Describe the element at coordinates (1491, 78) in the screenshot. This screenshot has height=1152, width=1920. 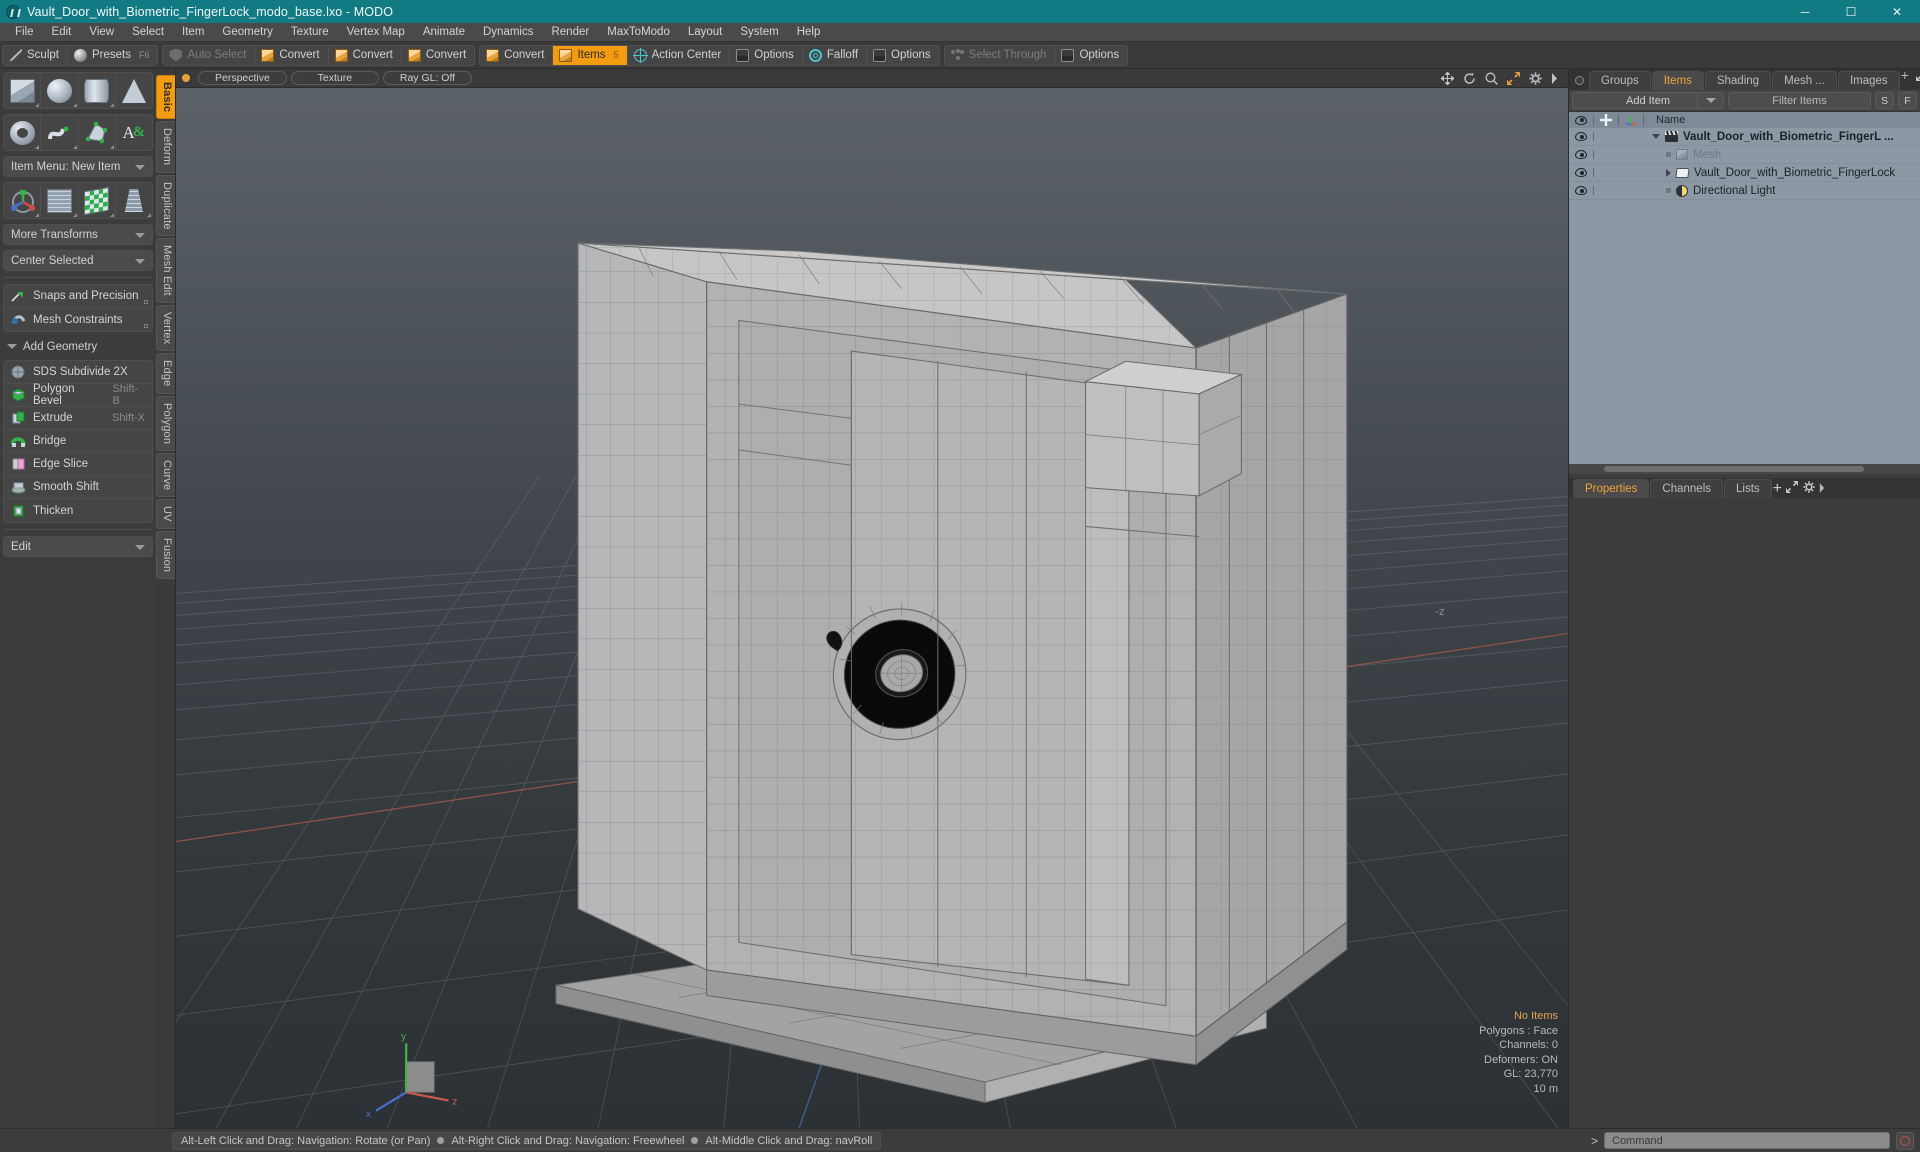
I see `zoom-icon` at that location.